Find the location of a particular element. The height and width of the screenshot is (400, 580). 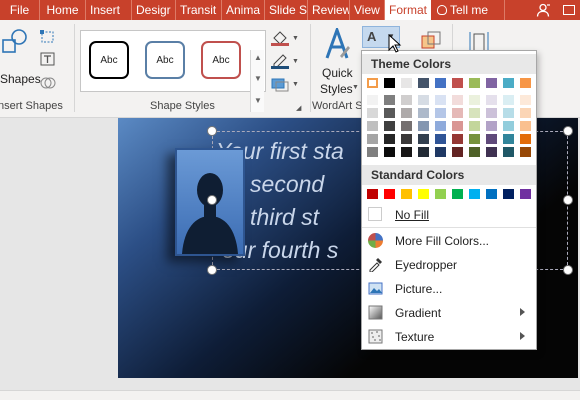

slide-text-line-2: r second is located at coordinates (280, 184).